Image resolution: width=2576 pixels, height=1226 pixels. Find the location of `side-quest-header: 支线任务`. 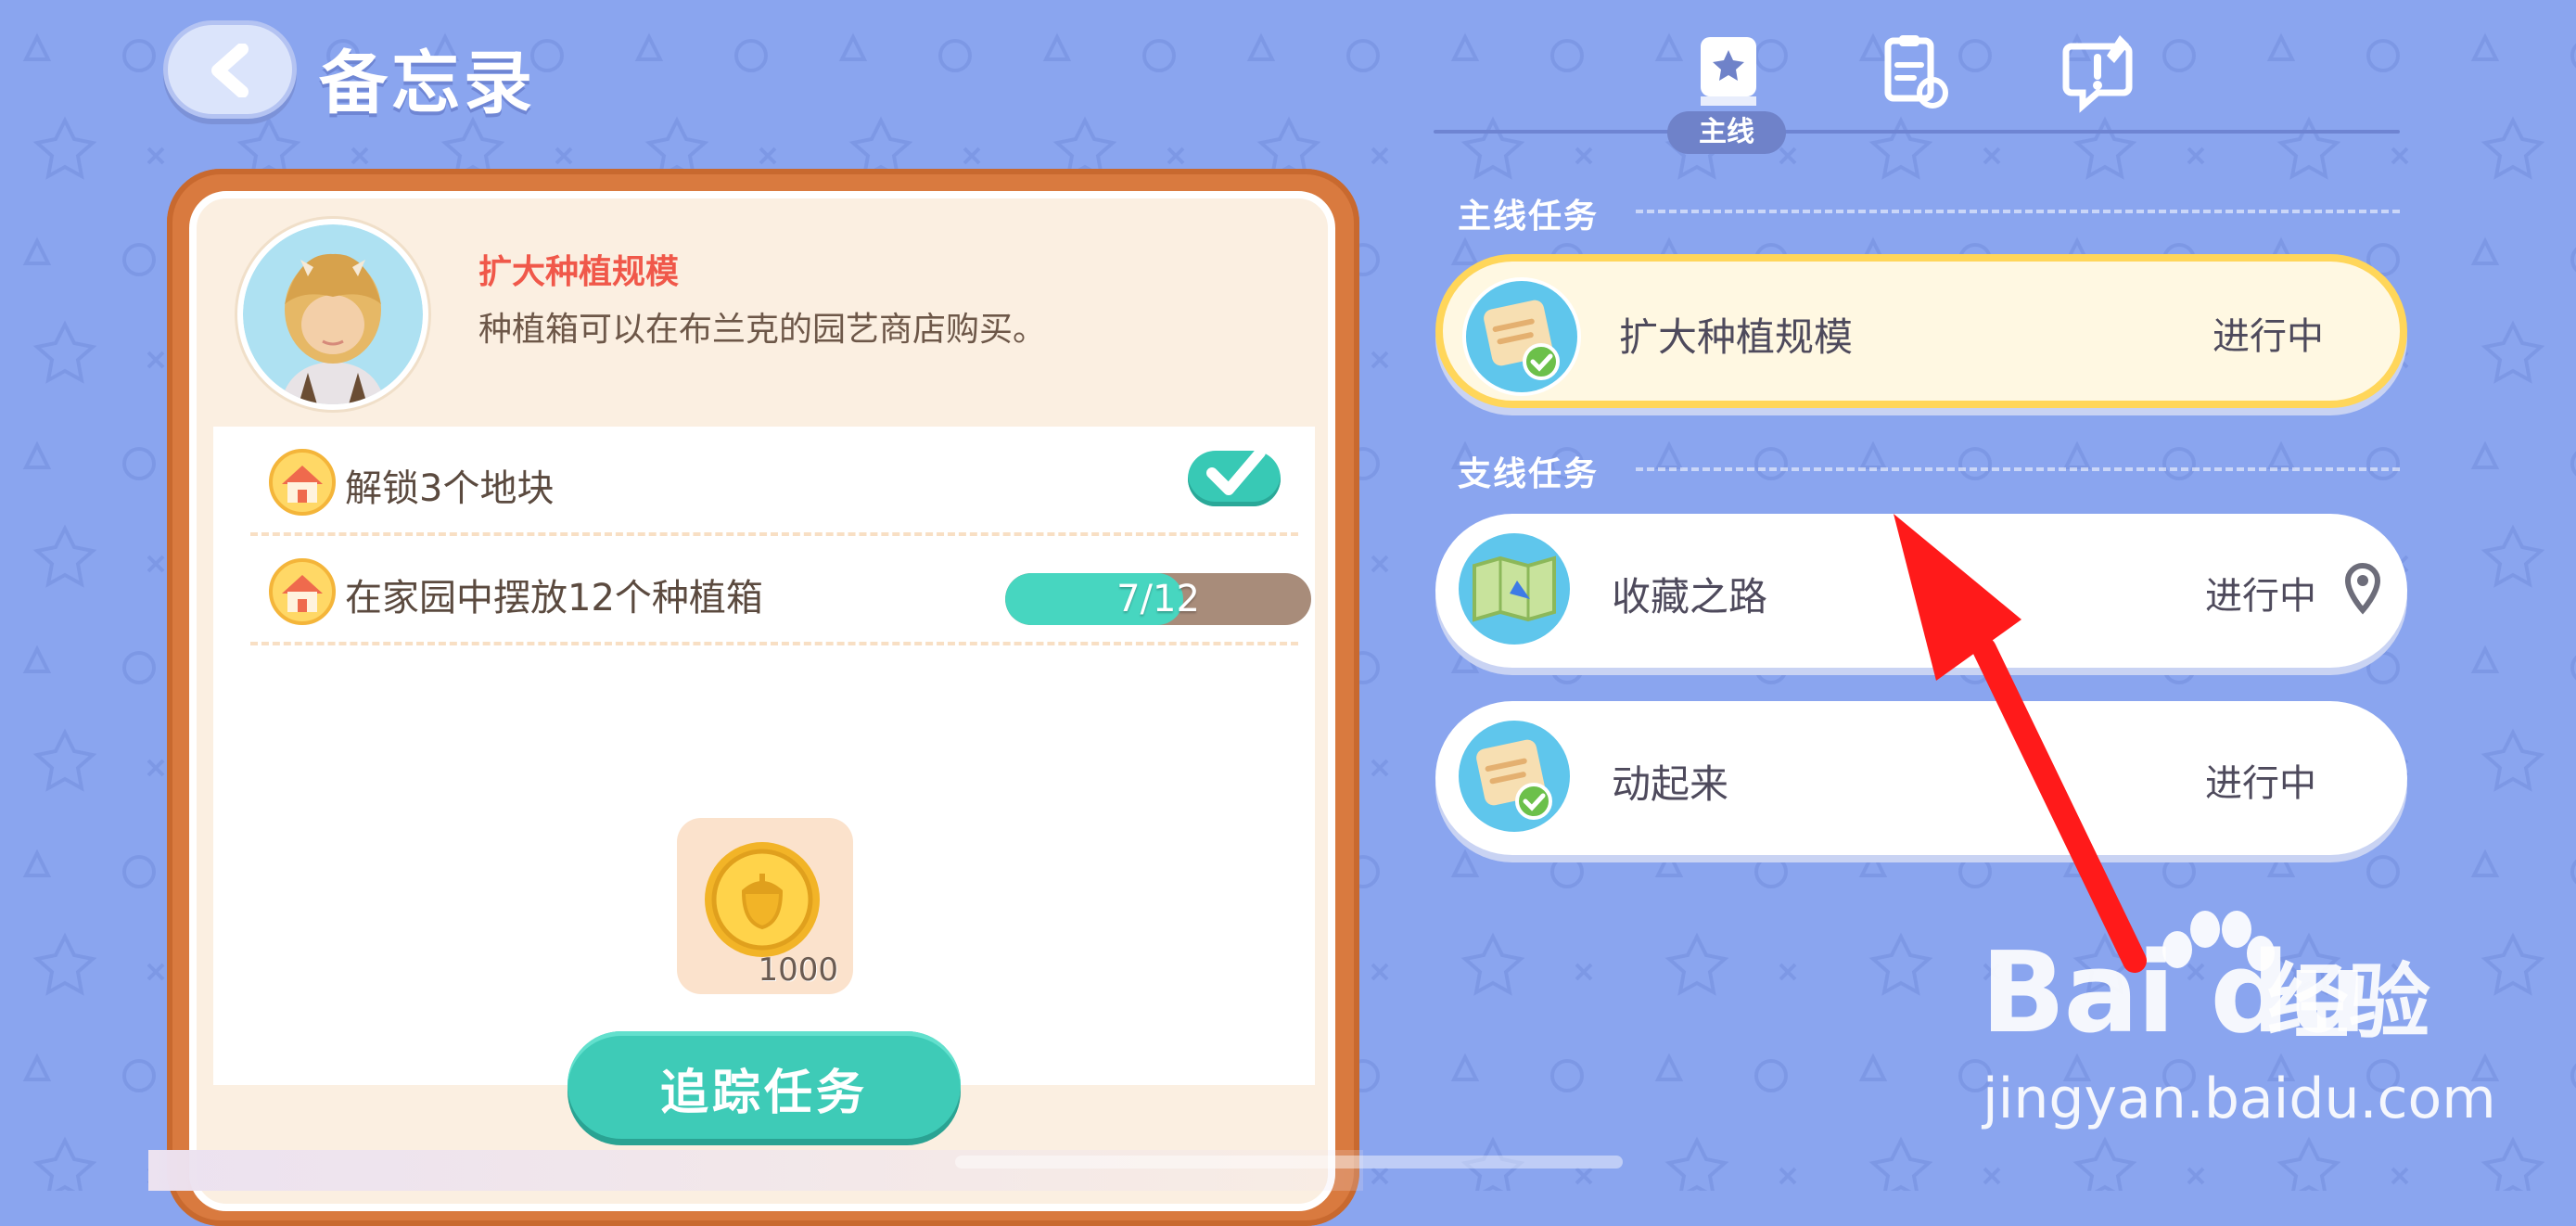

side-quest-header: 支线任务 is located at coordinates (1529, 474).